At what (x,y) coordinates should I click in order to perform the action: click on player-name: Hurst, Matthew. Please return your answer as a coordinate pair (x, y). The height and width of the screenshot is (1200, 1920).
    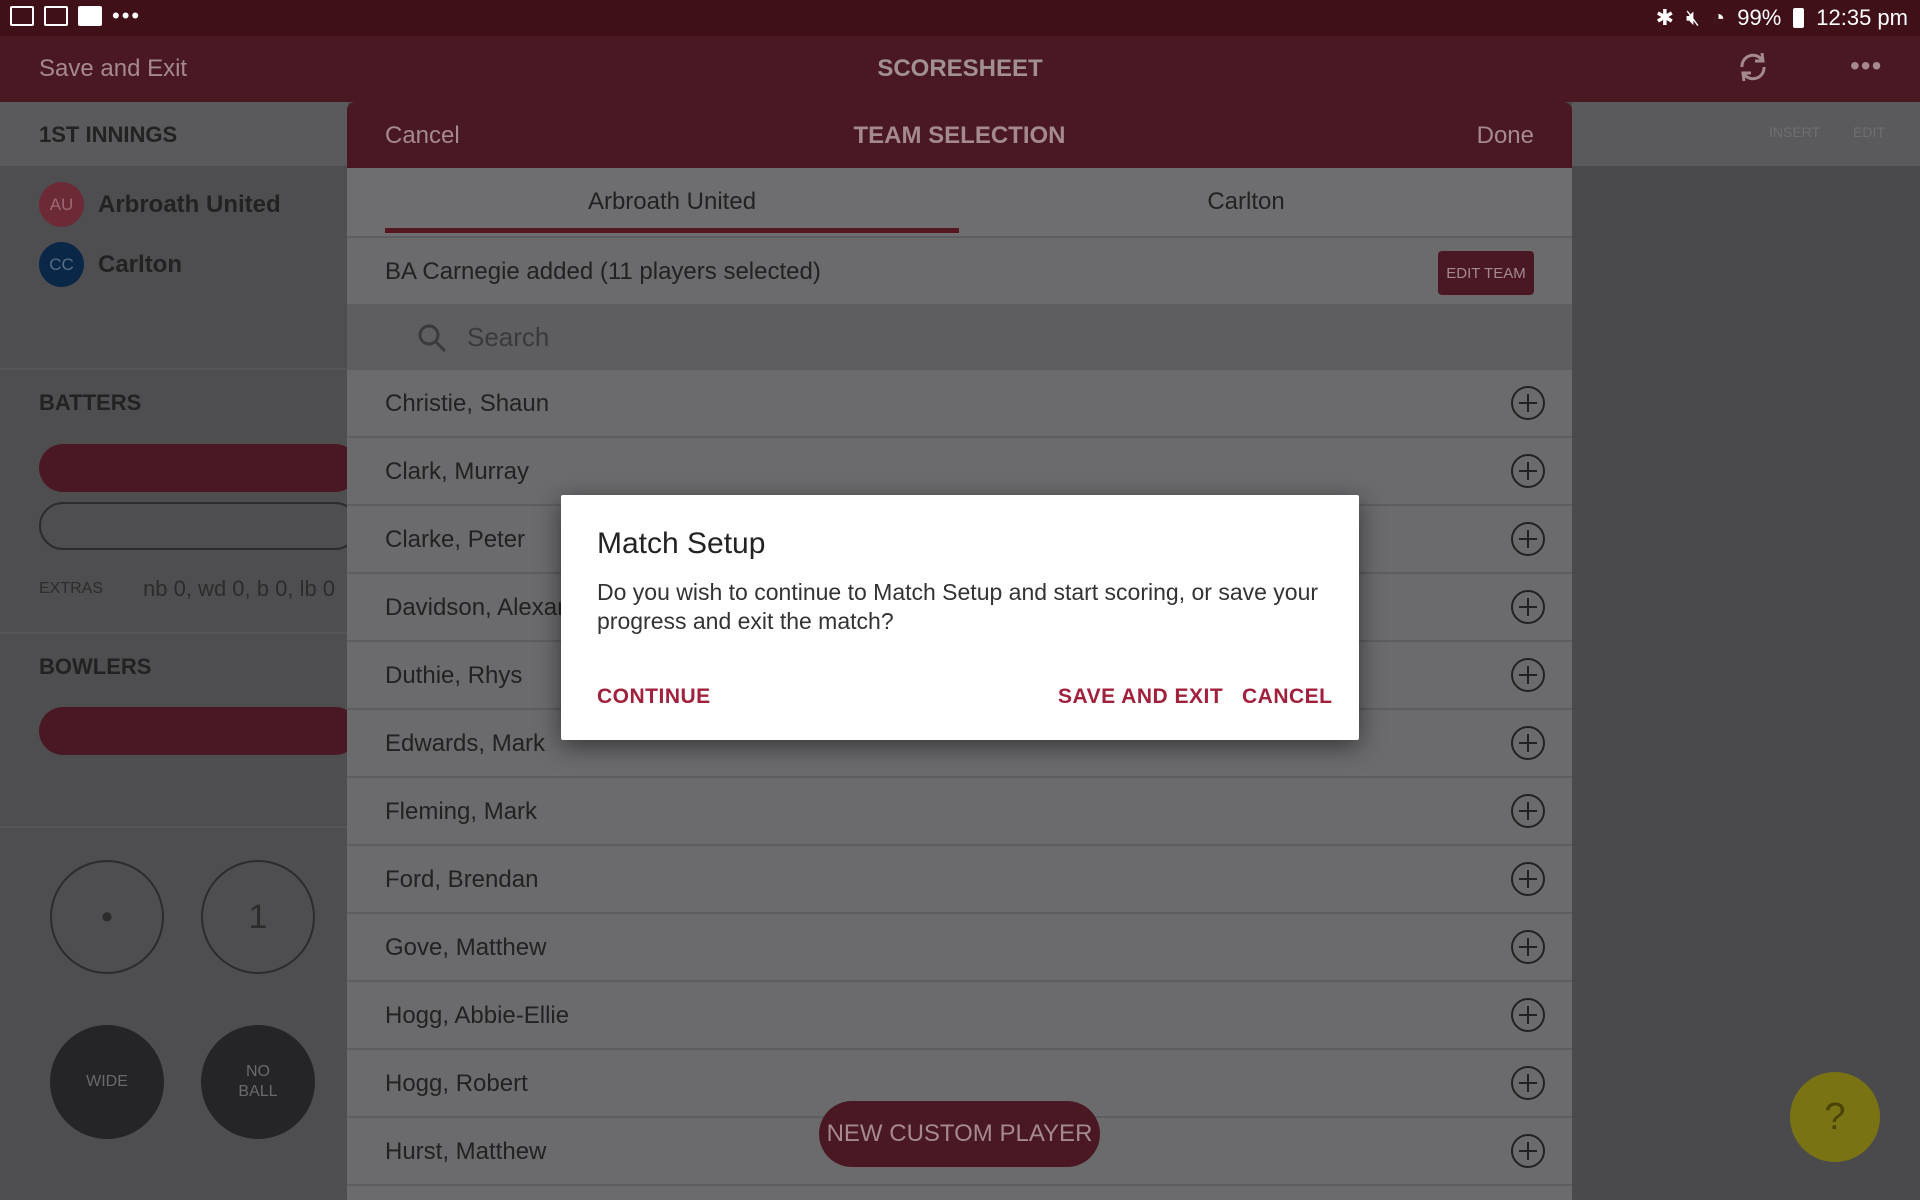
    Looking at the image, I should click on (466, 1151).